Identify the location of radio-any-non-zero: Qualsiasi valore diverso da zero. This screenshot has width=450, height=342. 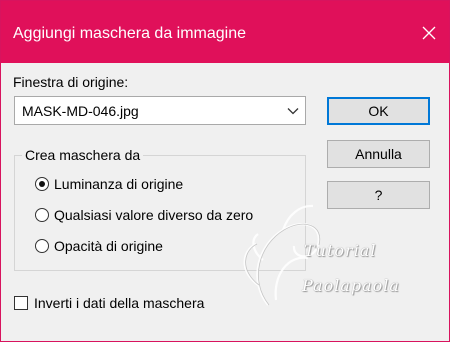
(144, 215).